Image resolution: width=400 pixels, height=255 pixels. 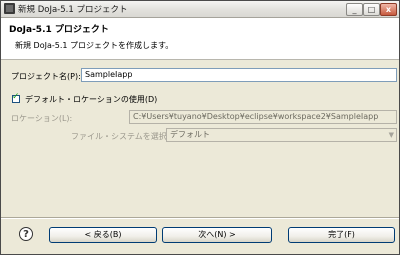 What do you see at coordinates (73, 10) in the screenshot?
I see `window-title: 新規 DoJa-5.1 プロジェクト` at bounding box center [73, 10].